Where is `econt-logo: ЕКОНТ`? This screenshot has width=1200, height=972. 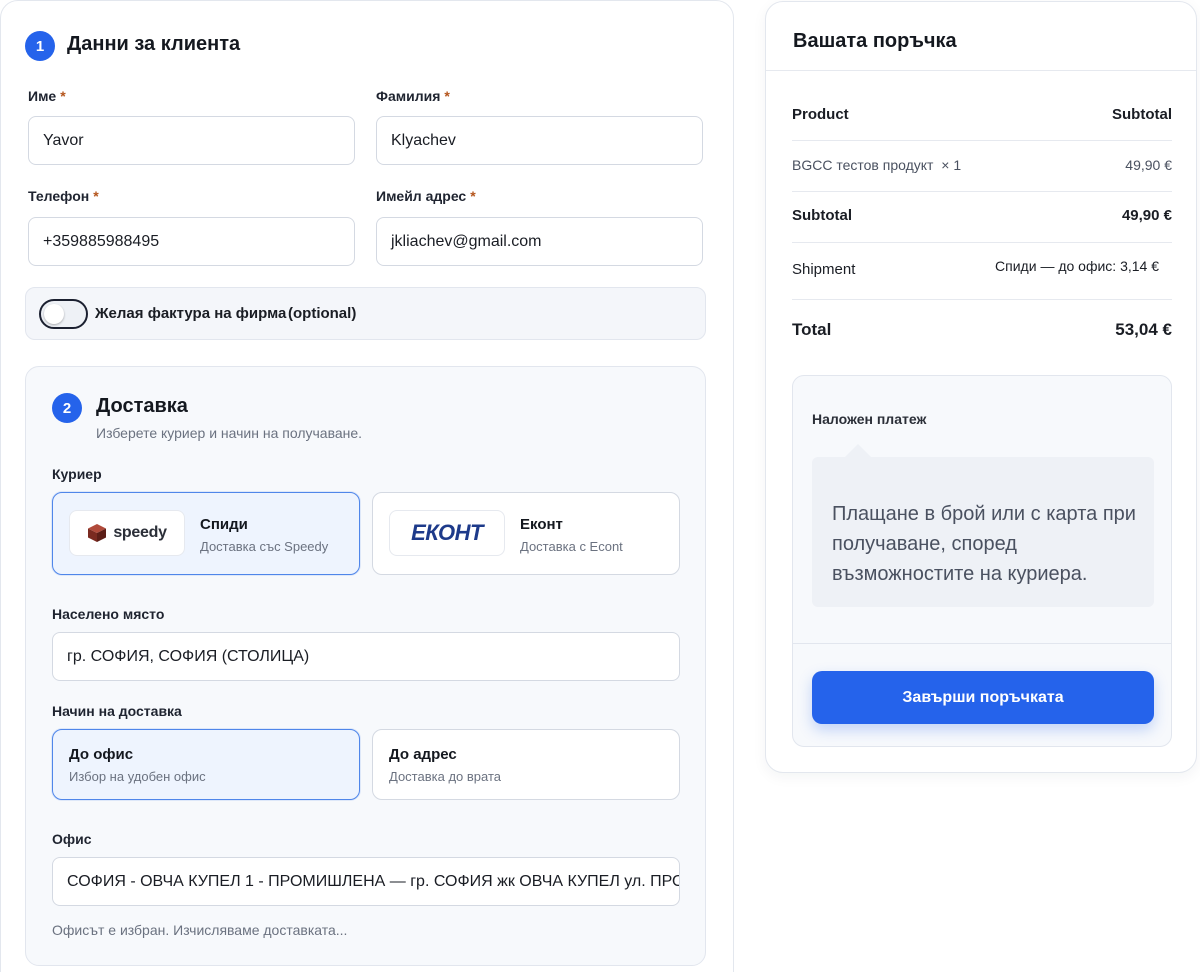 econt-logo: ЕКОНТ is located at coordinates (447, 533).